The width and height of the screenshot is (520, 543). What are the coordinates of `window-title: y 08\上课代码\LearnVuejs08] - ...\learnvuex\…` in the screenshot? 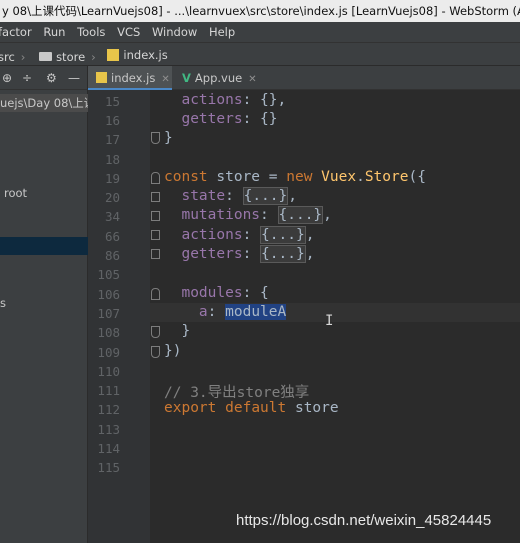 It's located at (260, 11).